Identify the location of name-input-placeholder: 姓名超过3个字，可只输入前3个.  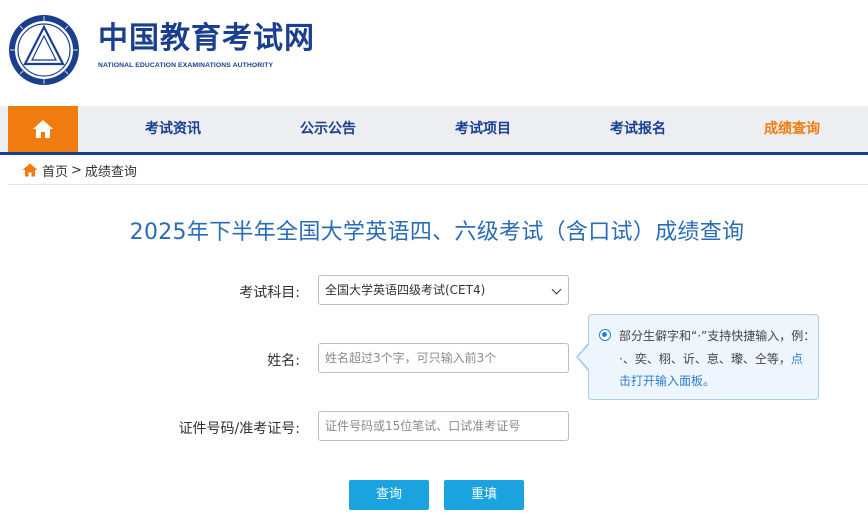
(411, 358).